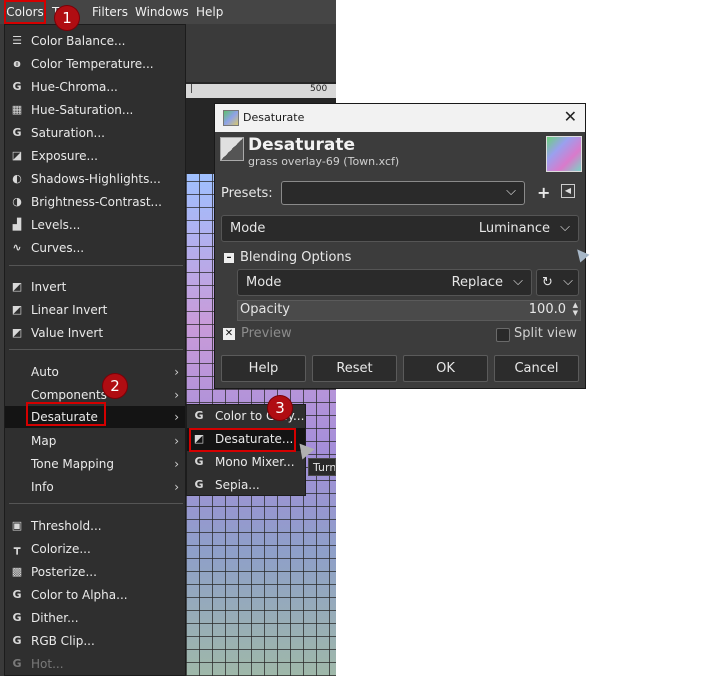 This screenshot has width=709, height=676. Describe the element at coordinates (229, 334) in the screenshot. I see `preview-checkbox: ✕` at that location.